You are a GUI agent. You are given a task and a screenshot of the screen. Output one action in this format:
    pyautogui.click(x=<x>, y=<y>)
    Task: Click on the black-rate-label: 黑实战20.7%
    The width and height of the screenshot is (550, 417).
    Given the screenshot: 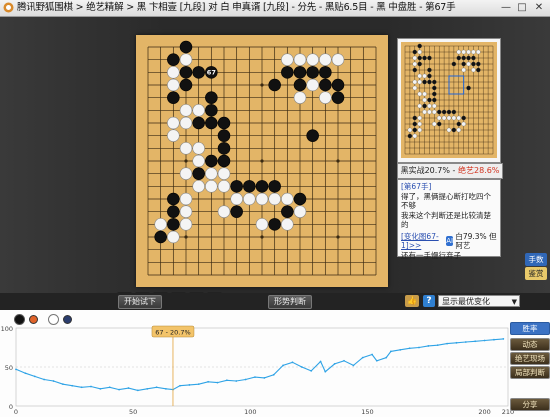 What is the action you would take?
    pyautogui.click(x=425, y=170)
    